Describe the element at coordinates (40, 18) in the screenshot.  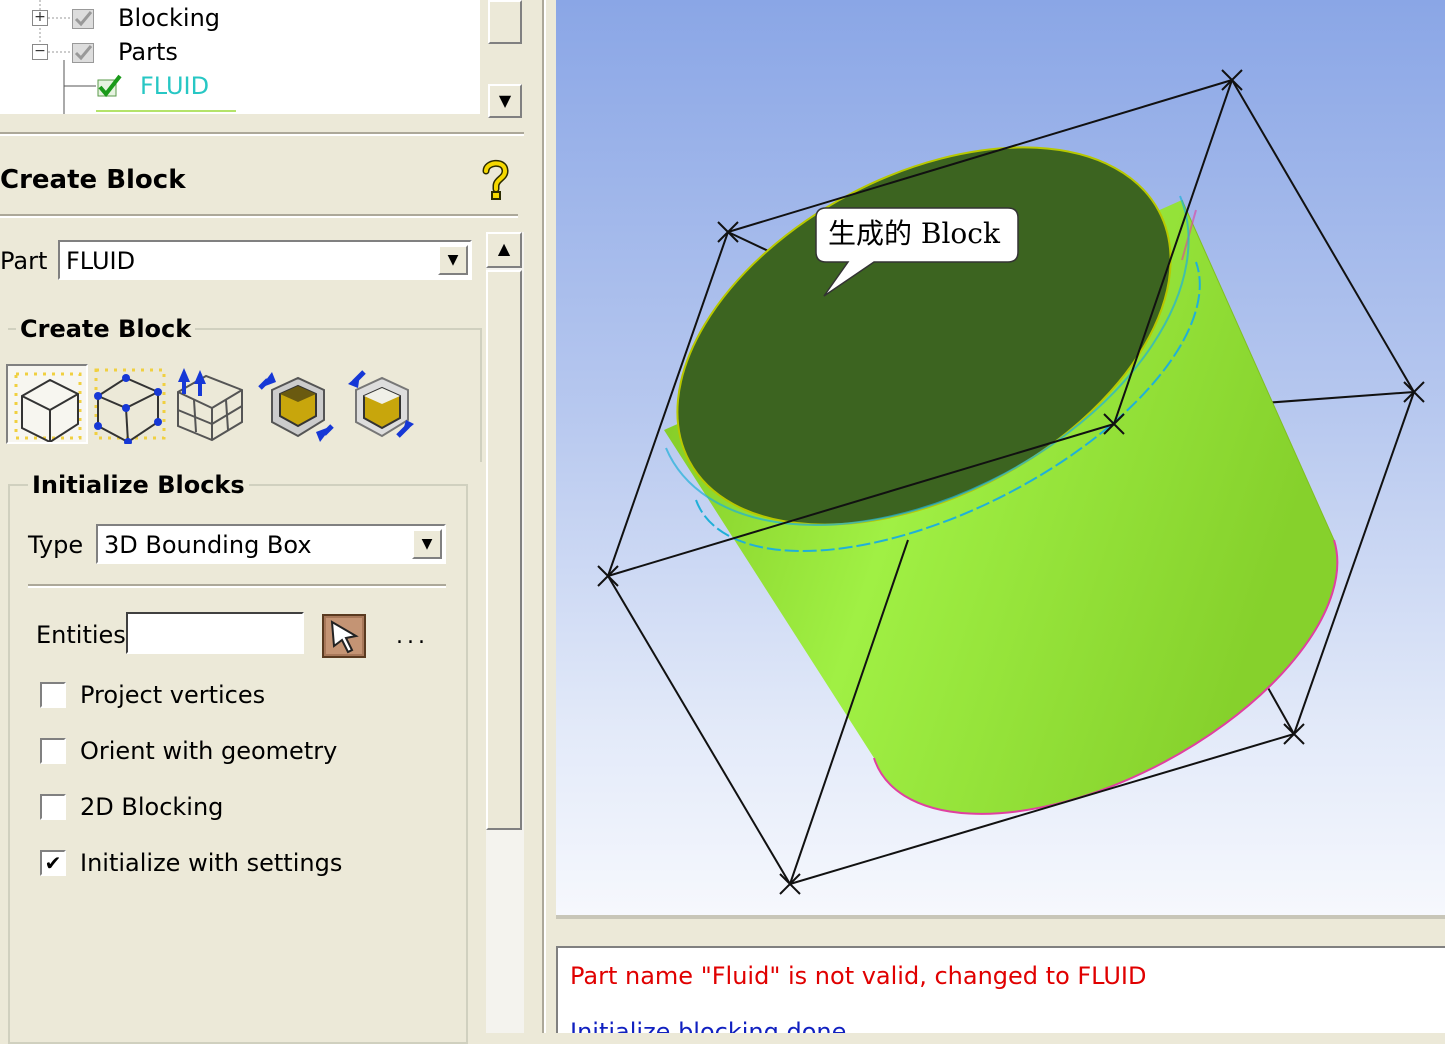
I see `tree-expander-blocking: +` at that location.